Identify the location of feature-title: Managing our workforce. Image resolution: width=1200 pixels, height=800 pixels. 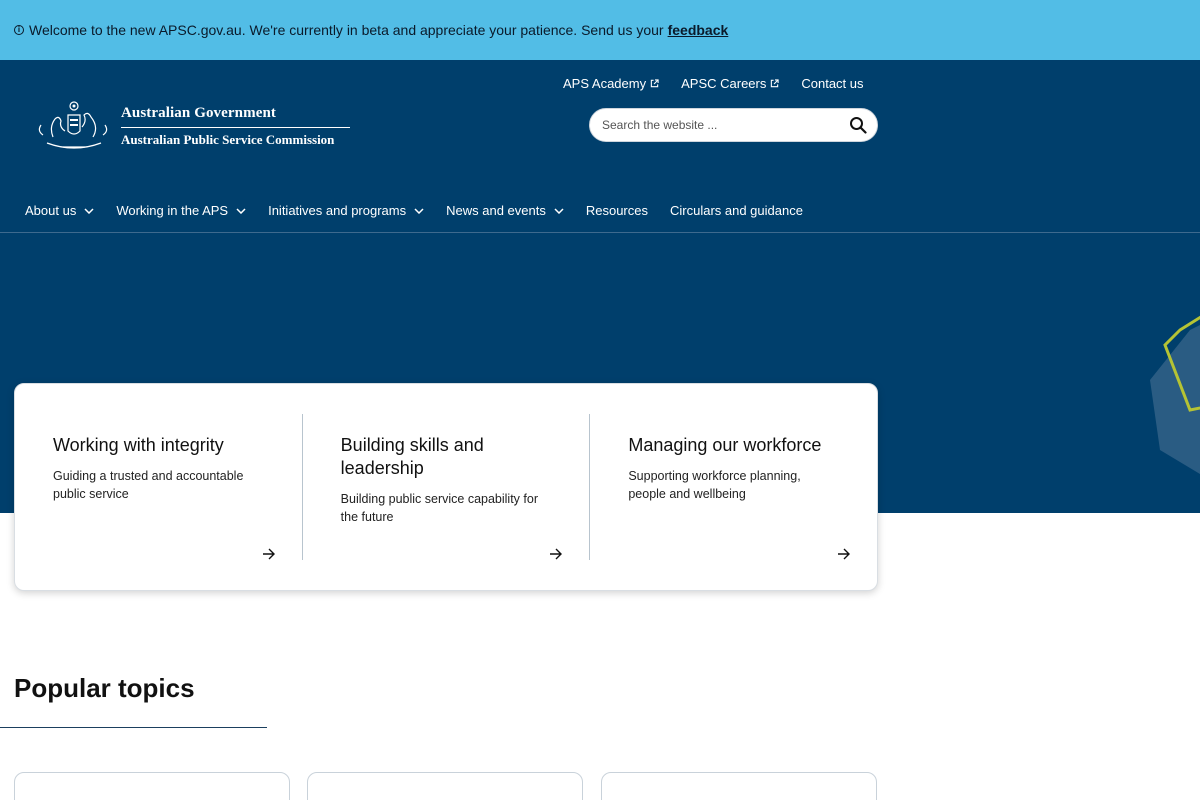
(725, 445).